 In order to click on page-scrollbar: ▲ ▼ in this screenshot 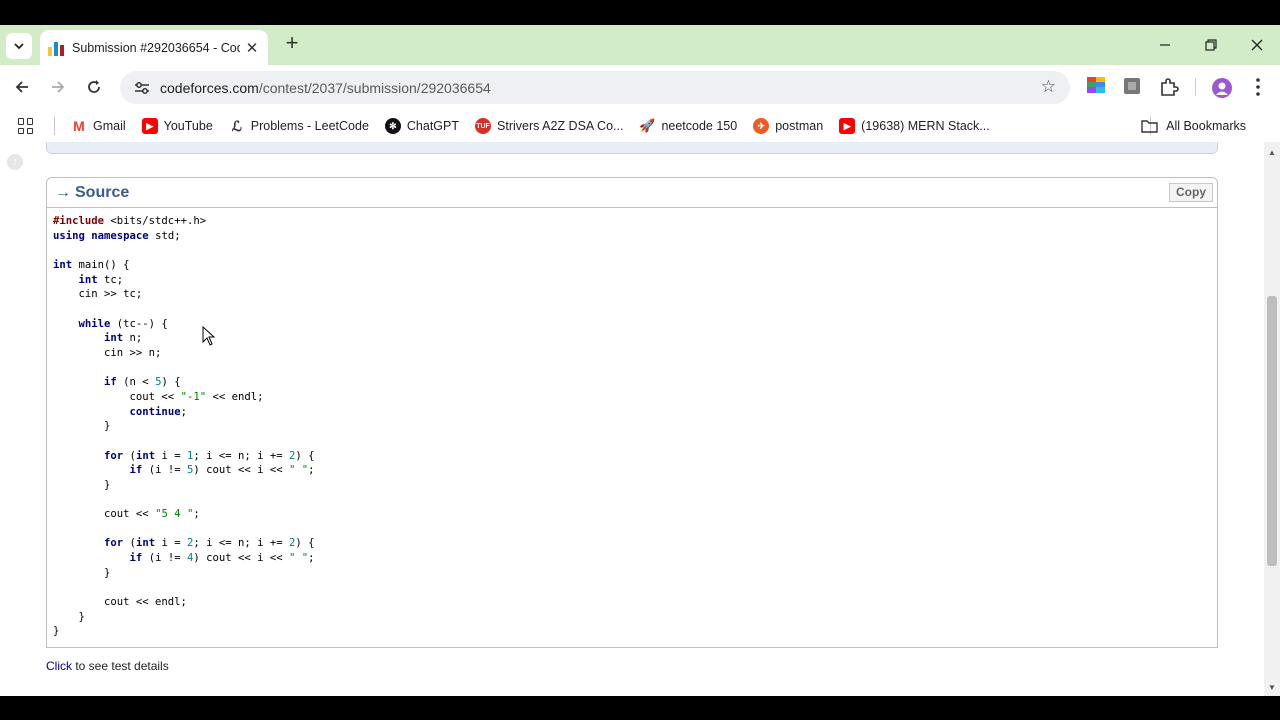, I will do `click(1272, 419)`.